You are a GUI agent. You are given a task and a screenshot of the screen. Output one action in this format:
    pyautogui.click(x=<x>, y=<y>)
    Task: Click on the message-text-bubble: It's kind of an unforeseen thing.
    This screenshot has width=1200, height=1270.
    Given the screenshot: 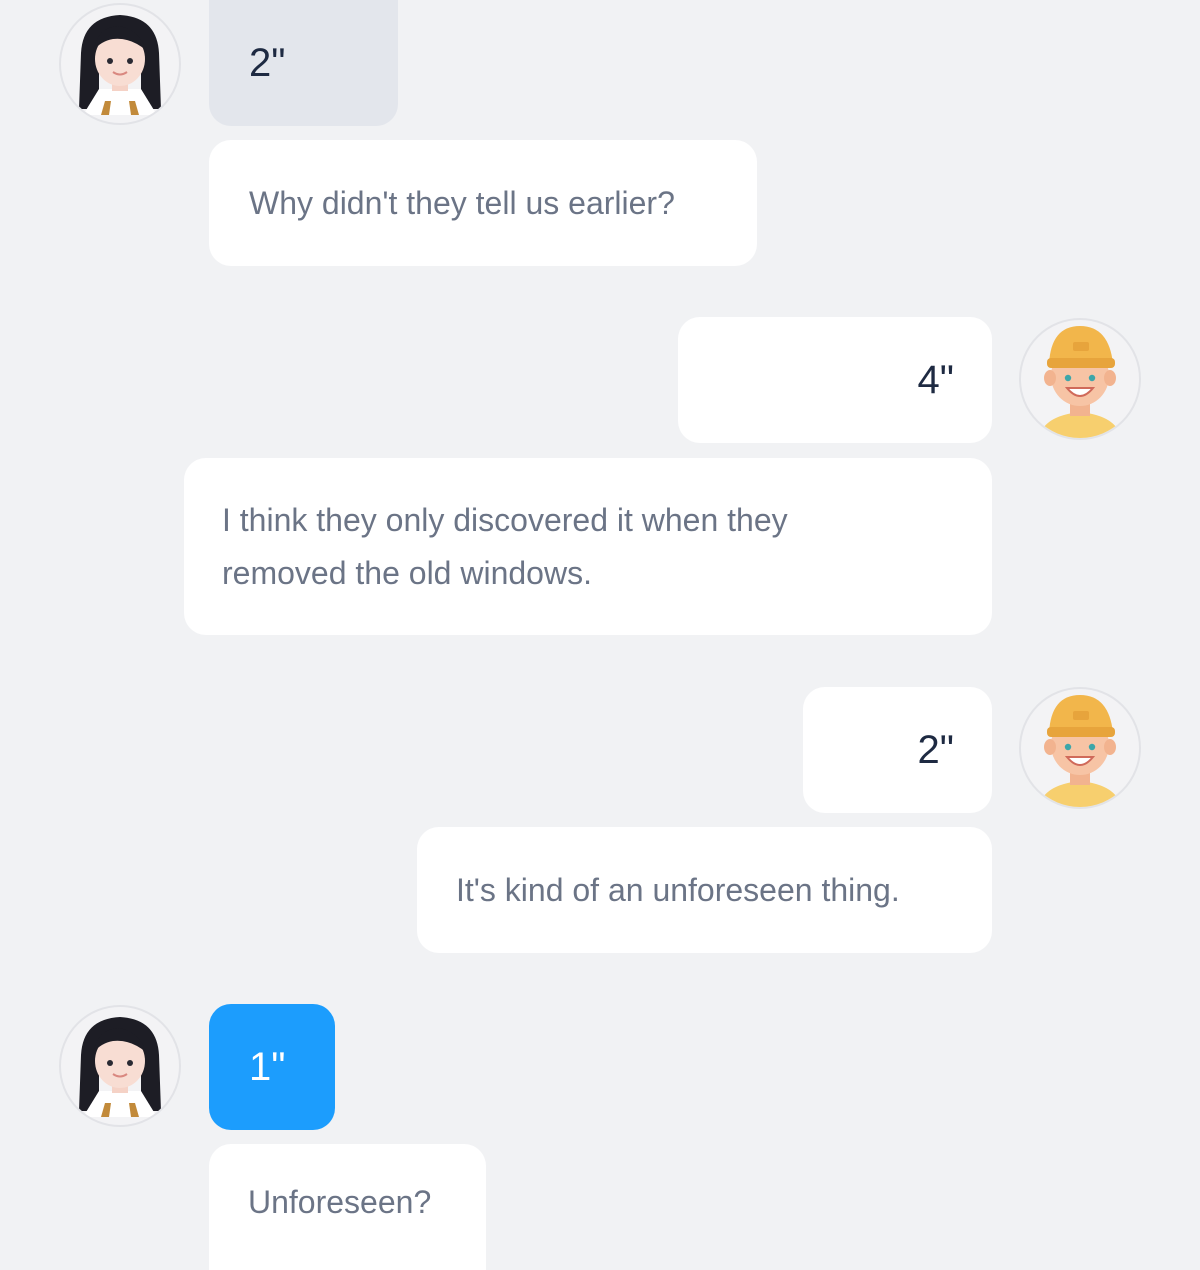 What is the action you would take?
    pyautogui.click(x=704, y=890)
    